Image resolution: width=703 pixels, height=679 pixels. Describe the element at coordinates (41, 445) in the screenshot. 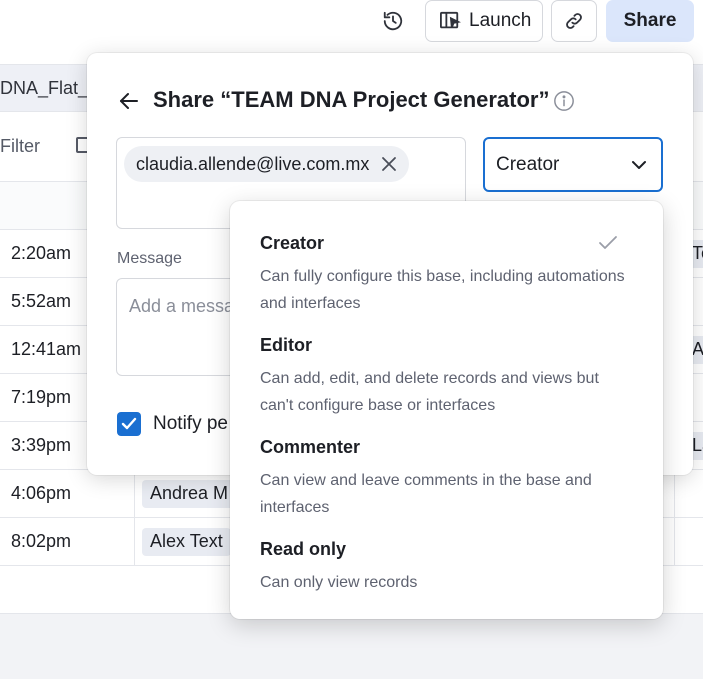

I see `time-cell: 3:39pm` at that location.